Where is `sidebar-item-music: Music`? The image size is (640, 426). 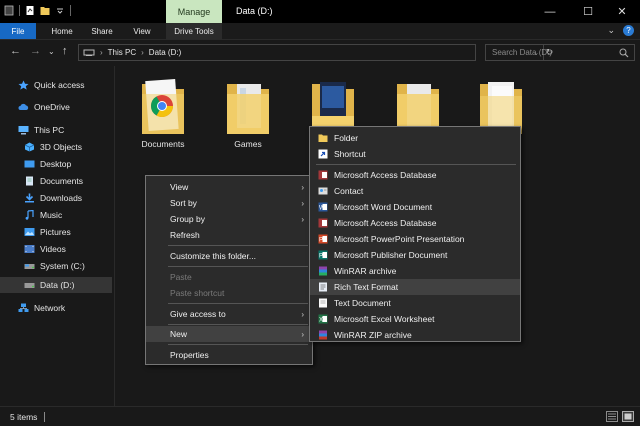
sidebar-item-music: Music is located at coordinates (43, 215).